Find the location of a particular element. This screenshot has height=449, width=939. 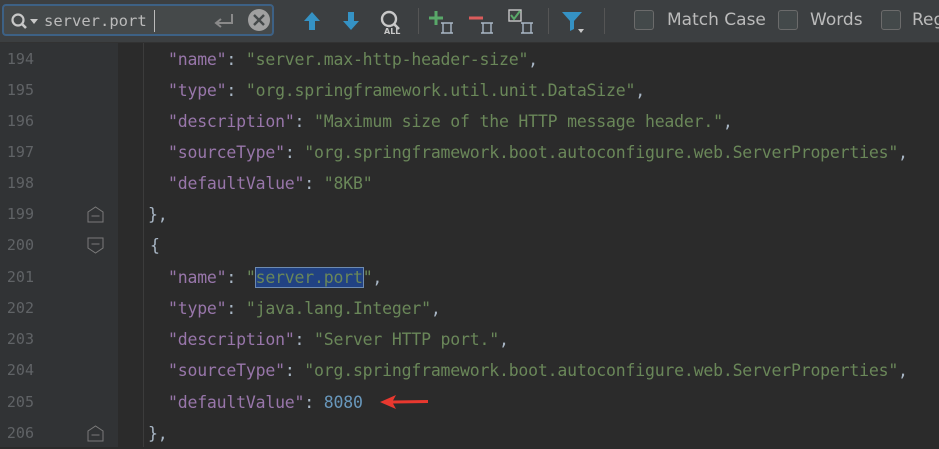

search-match-highlight: server.port is located at coordinates (309, 277).